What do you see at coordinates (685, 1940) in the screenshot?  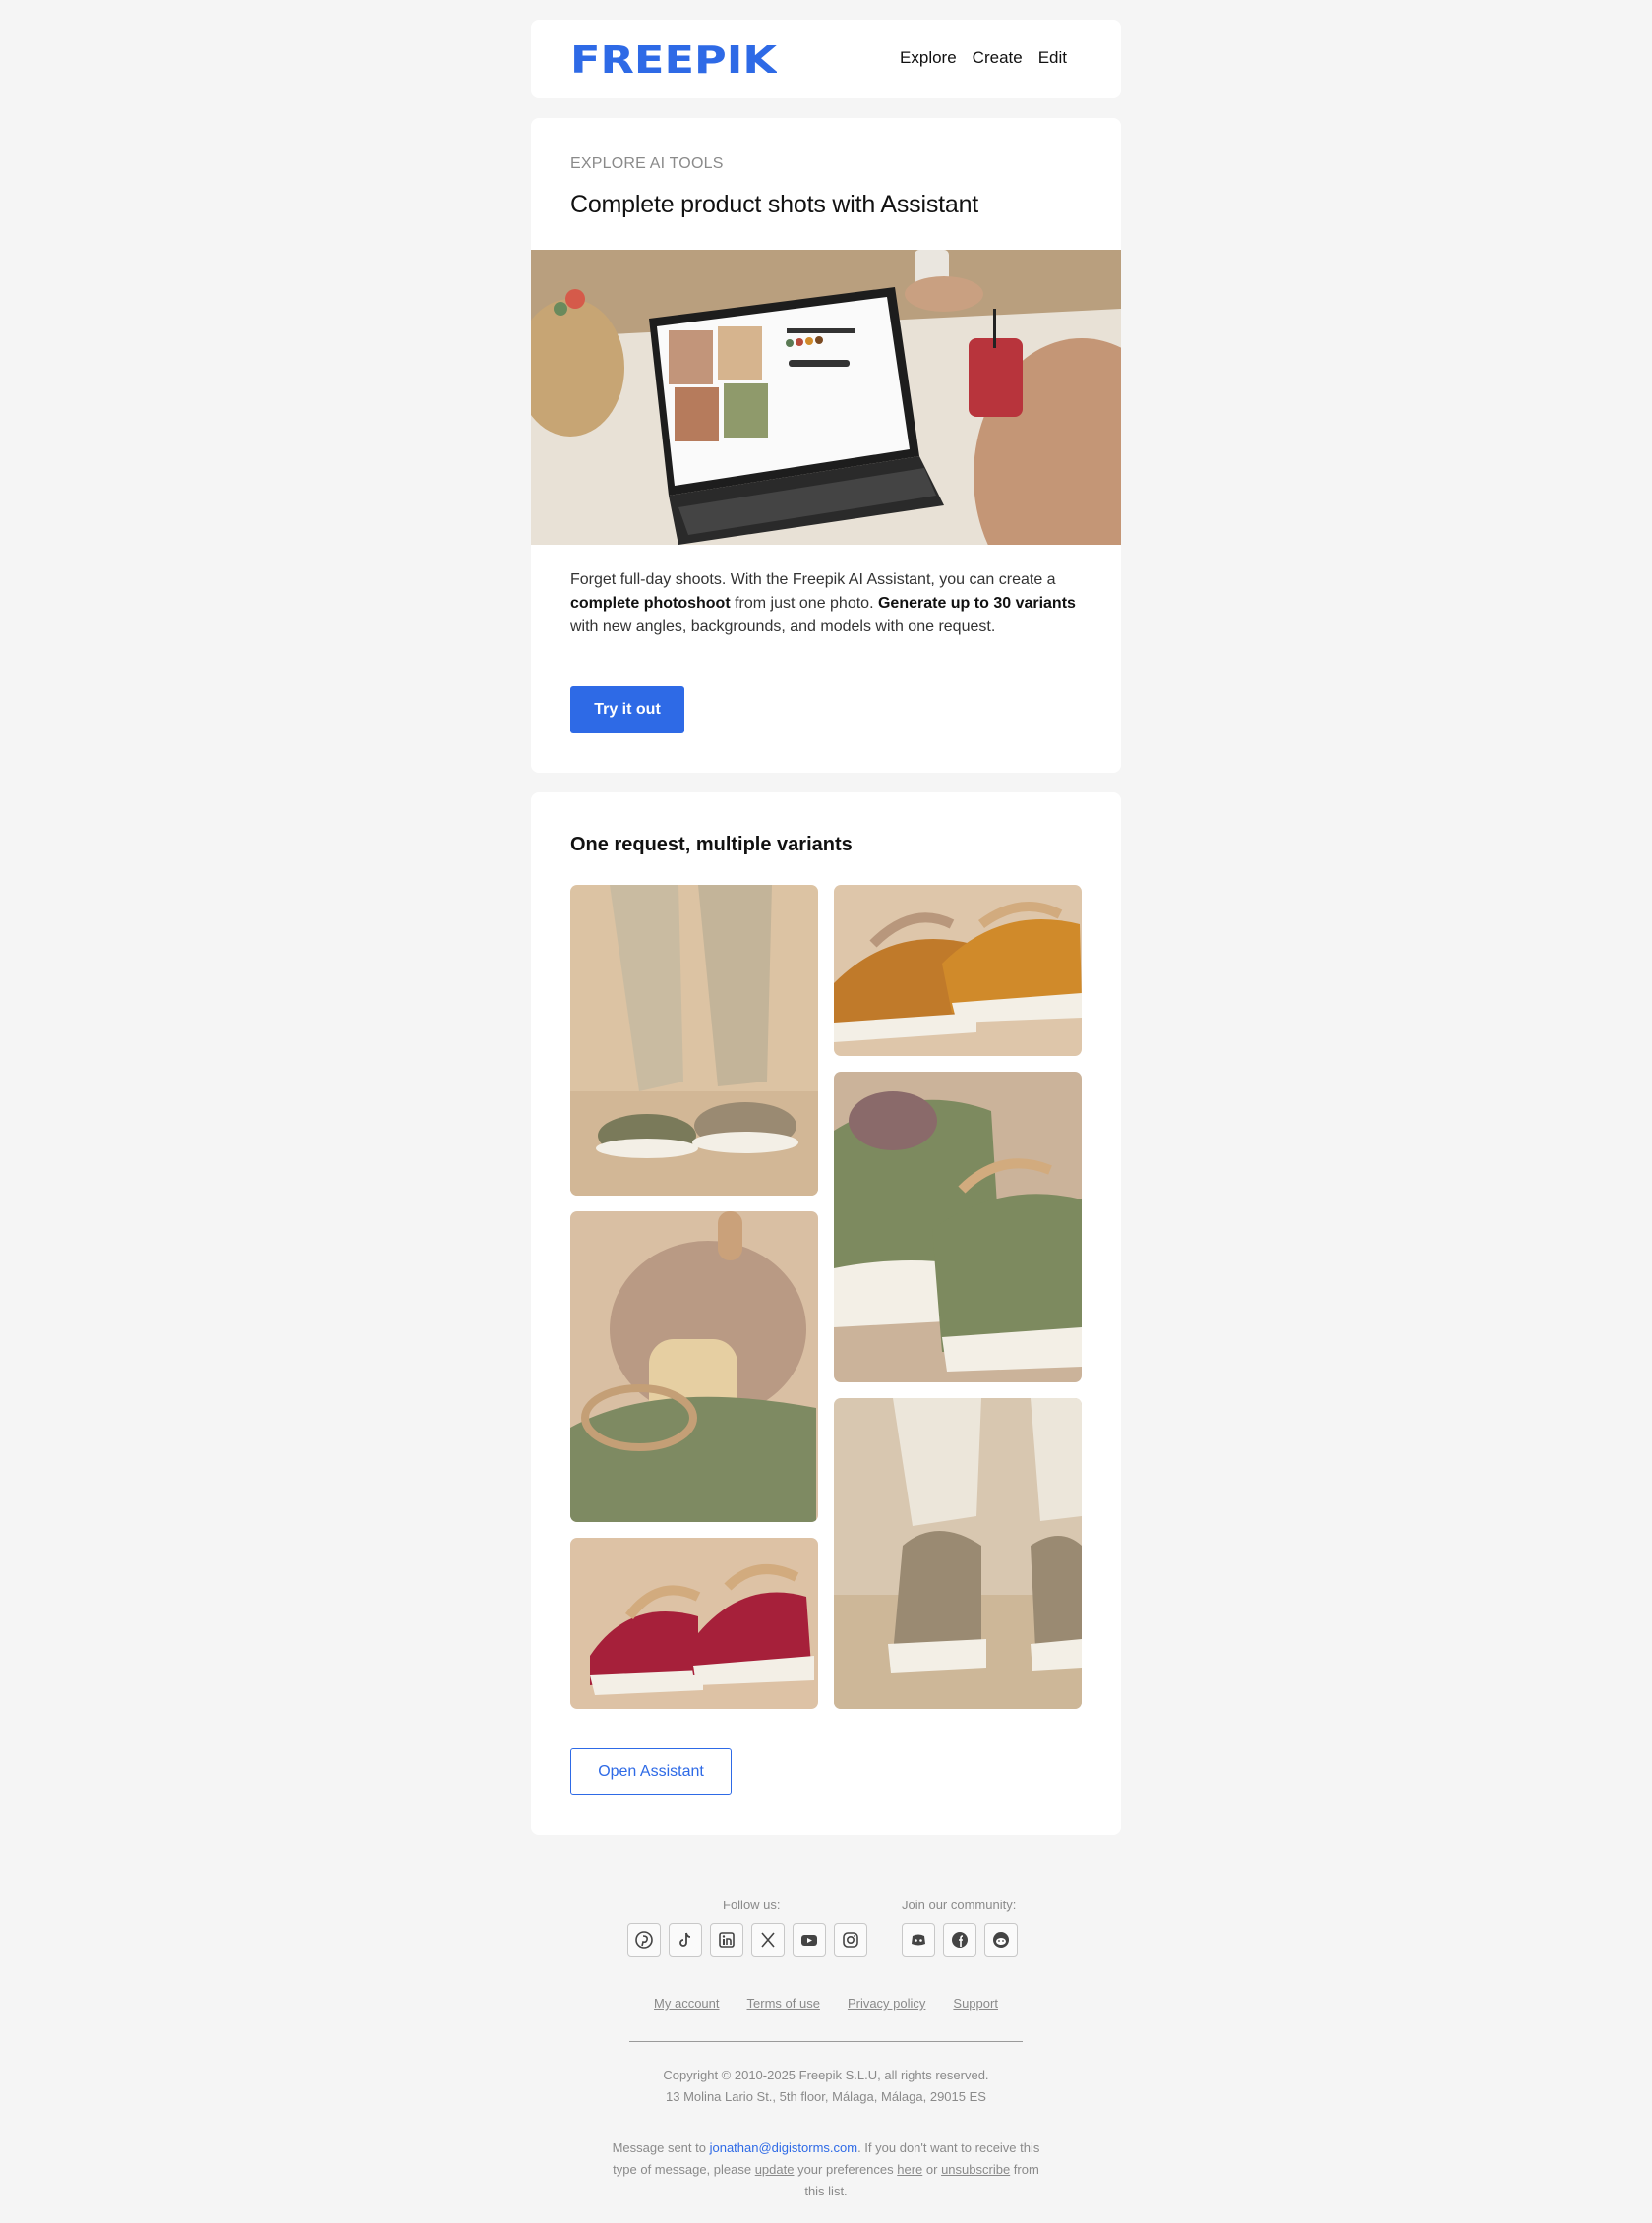 I see `tiktok-icon` at bounding box center [685, 1940].